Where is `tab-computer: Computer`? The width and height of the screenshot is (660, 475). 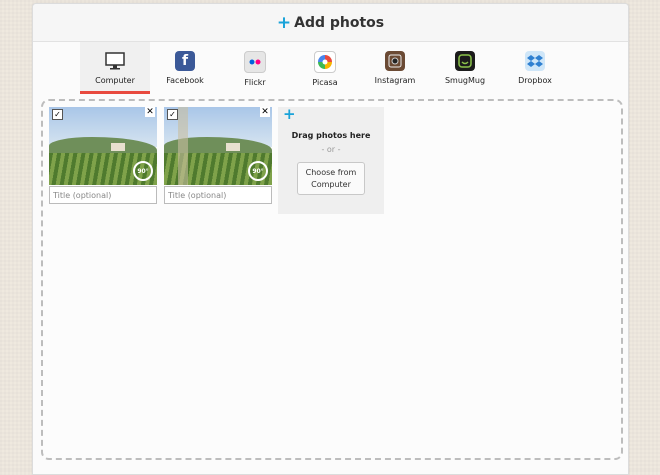
tab-computer: Computer is located at coordinates (115, 68).